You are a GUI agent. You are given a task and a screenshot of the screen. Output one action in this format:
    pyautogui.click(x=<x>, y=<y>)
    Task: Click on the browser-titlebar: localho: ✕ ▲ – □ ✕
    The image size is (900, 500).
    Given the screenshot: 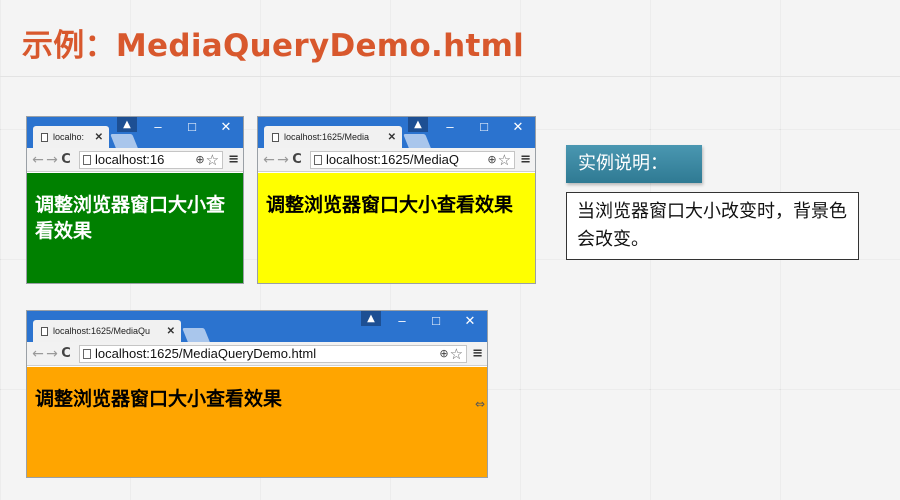 What is the action you would take?
    pyautogui.click(x=135, y=132)
    